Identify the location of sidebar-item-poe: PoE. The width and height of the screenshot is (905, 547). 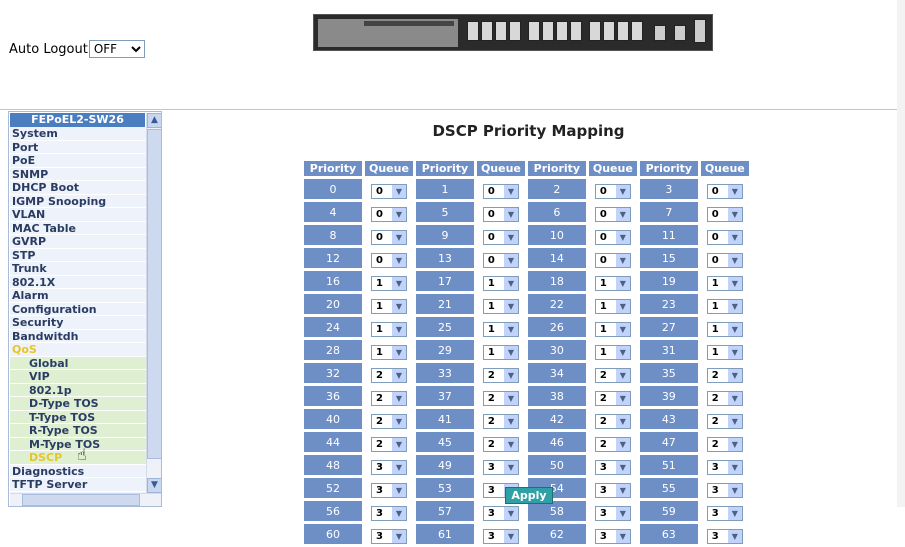
(78, 161).